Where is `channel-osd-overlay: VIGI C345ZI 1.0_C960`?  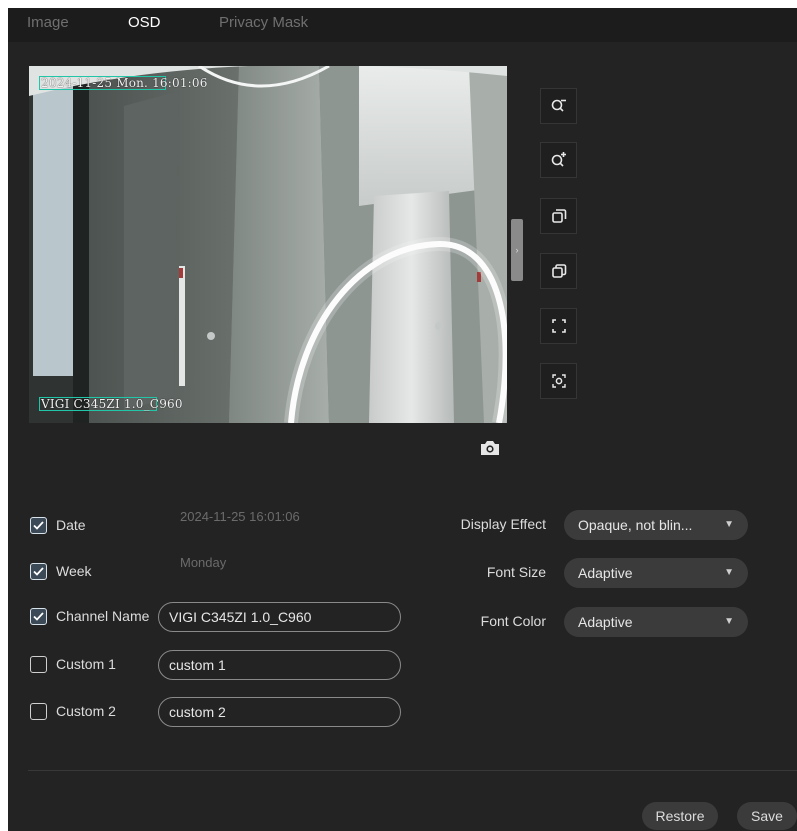 channel-osd-overlay: VIGI C345ZI 1.0_C960 is located at coordinates (112, 404).